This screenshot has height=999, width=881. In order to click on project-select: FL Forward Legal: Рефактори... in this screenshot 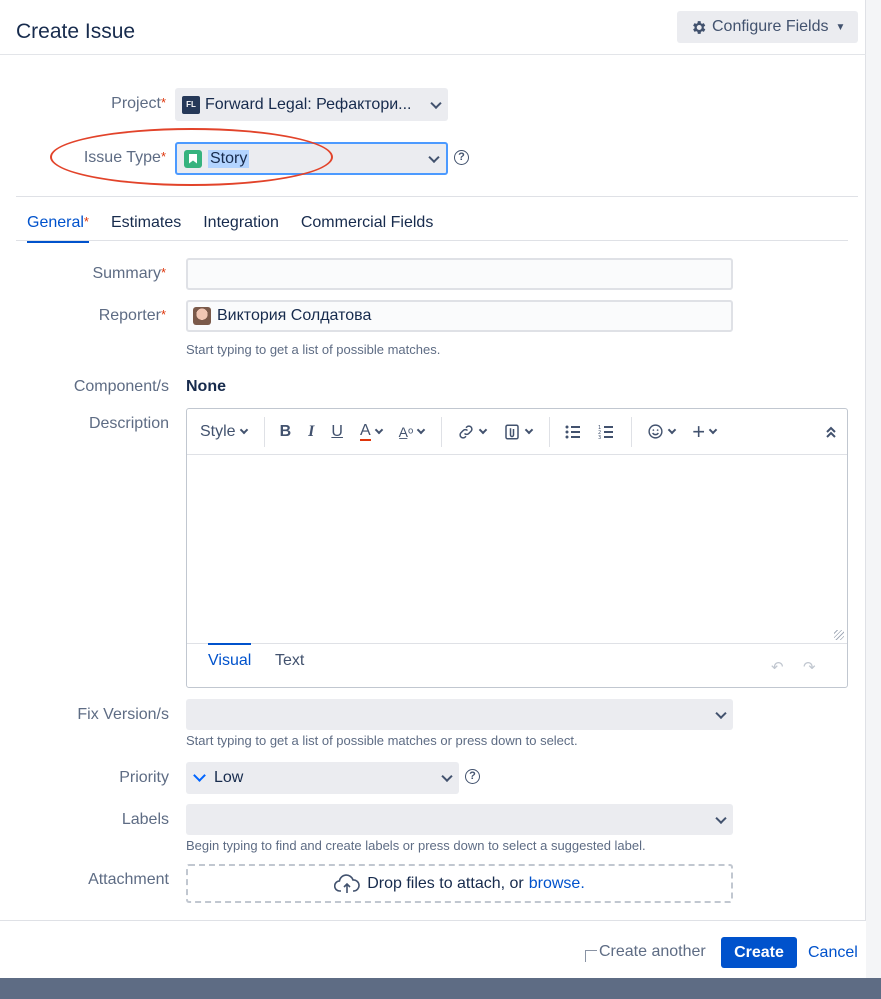, I will do `click(311, 104)`.